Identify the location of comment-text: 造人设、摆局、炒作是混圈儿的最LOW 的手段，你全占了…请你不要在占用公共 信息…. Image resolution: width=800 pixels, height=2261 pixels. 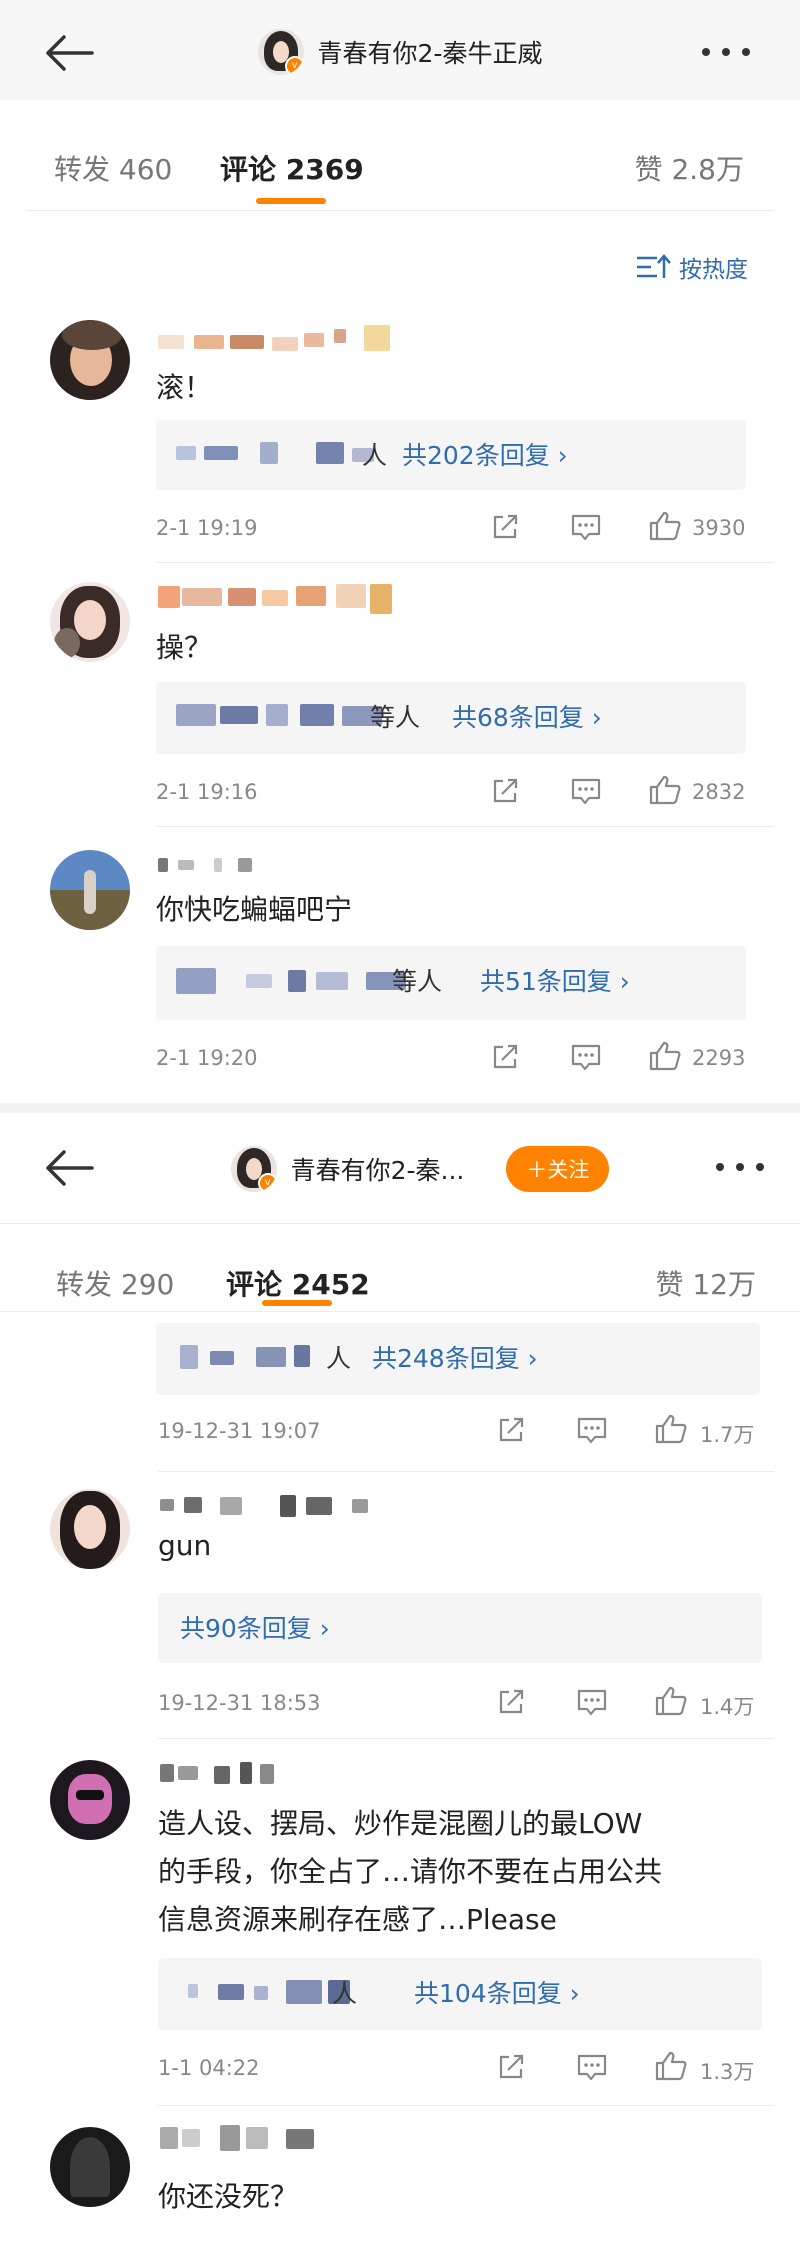
(410, 1872).